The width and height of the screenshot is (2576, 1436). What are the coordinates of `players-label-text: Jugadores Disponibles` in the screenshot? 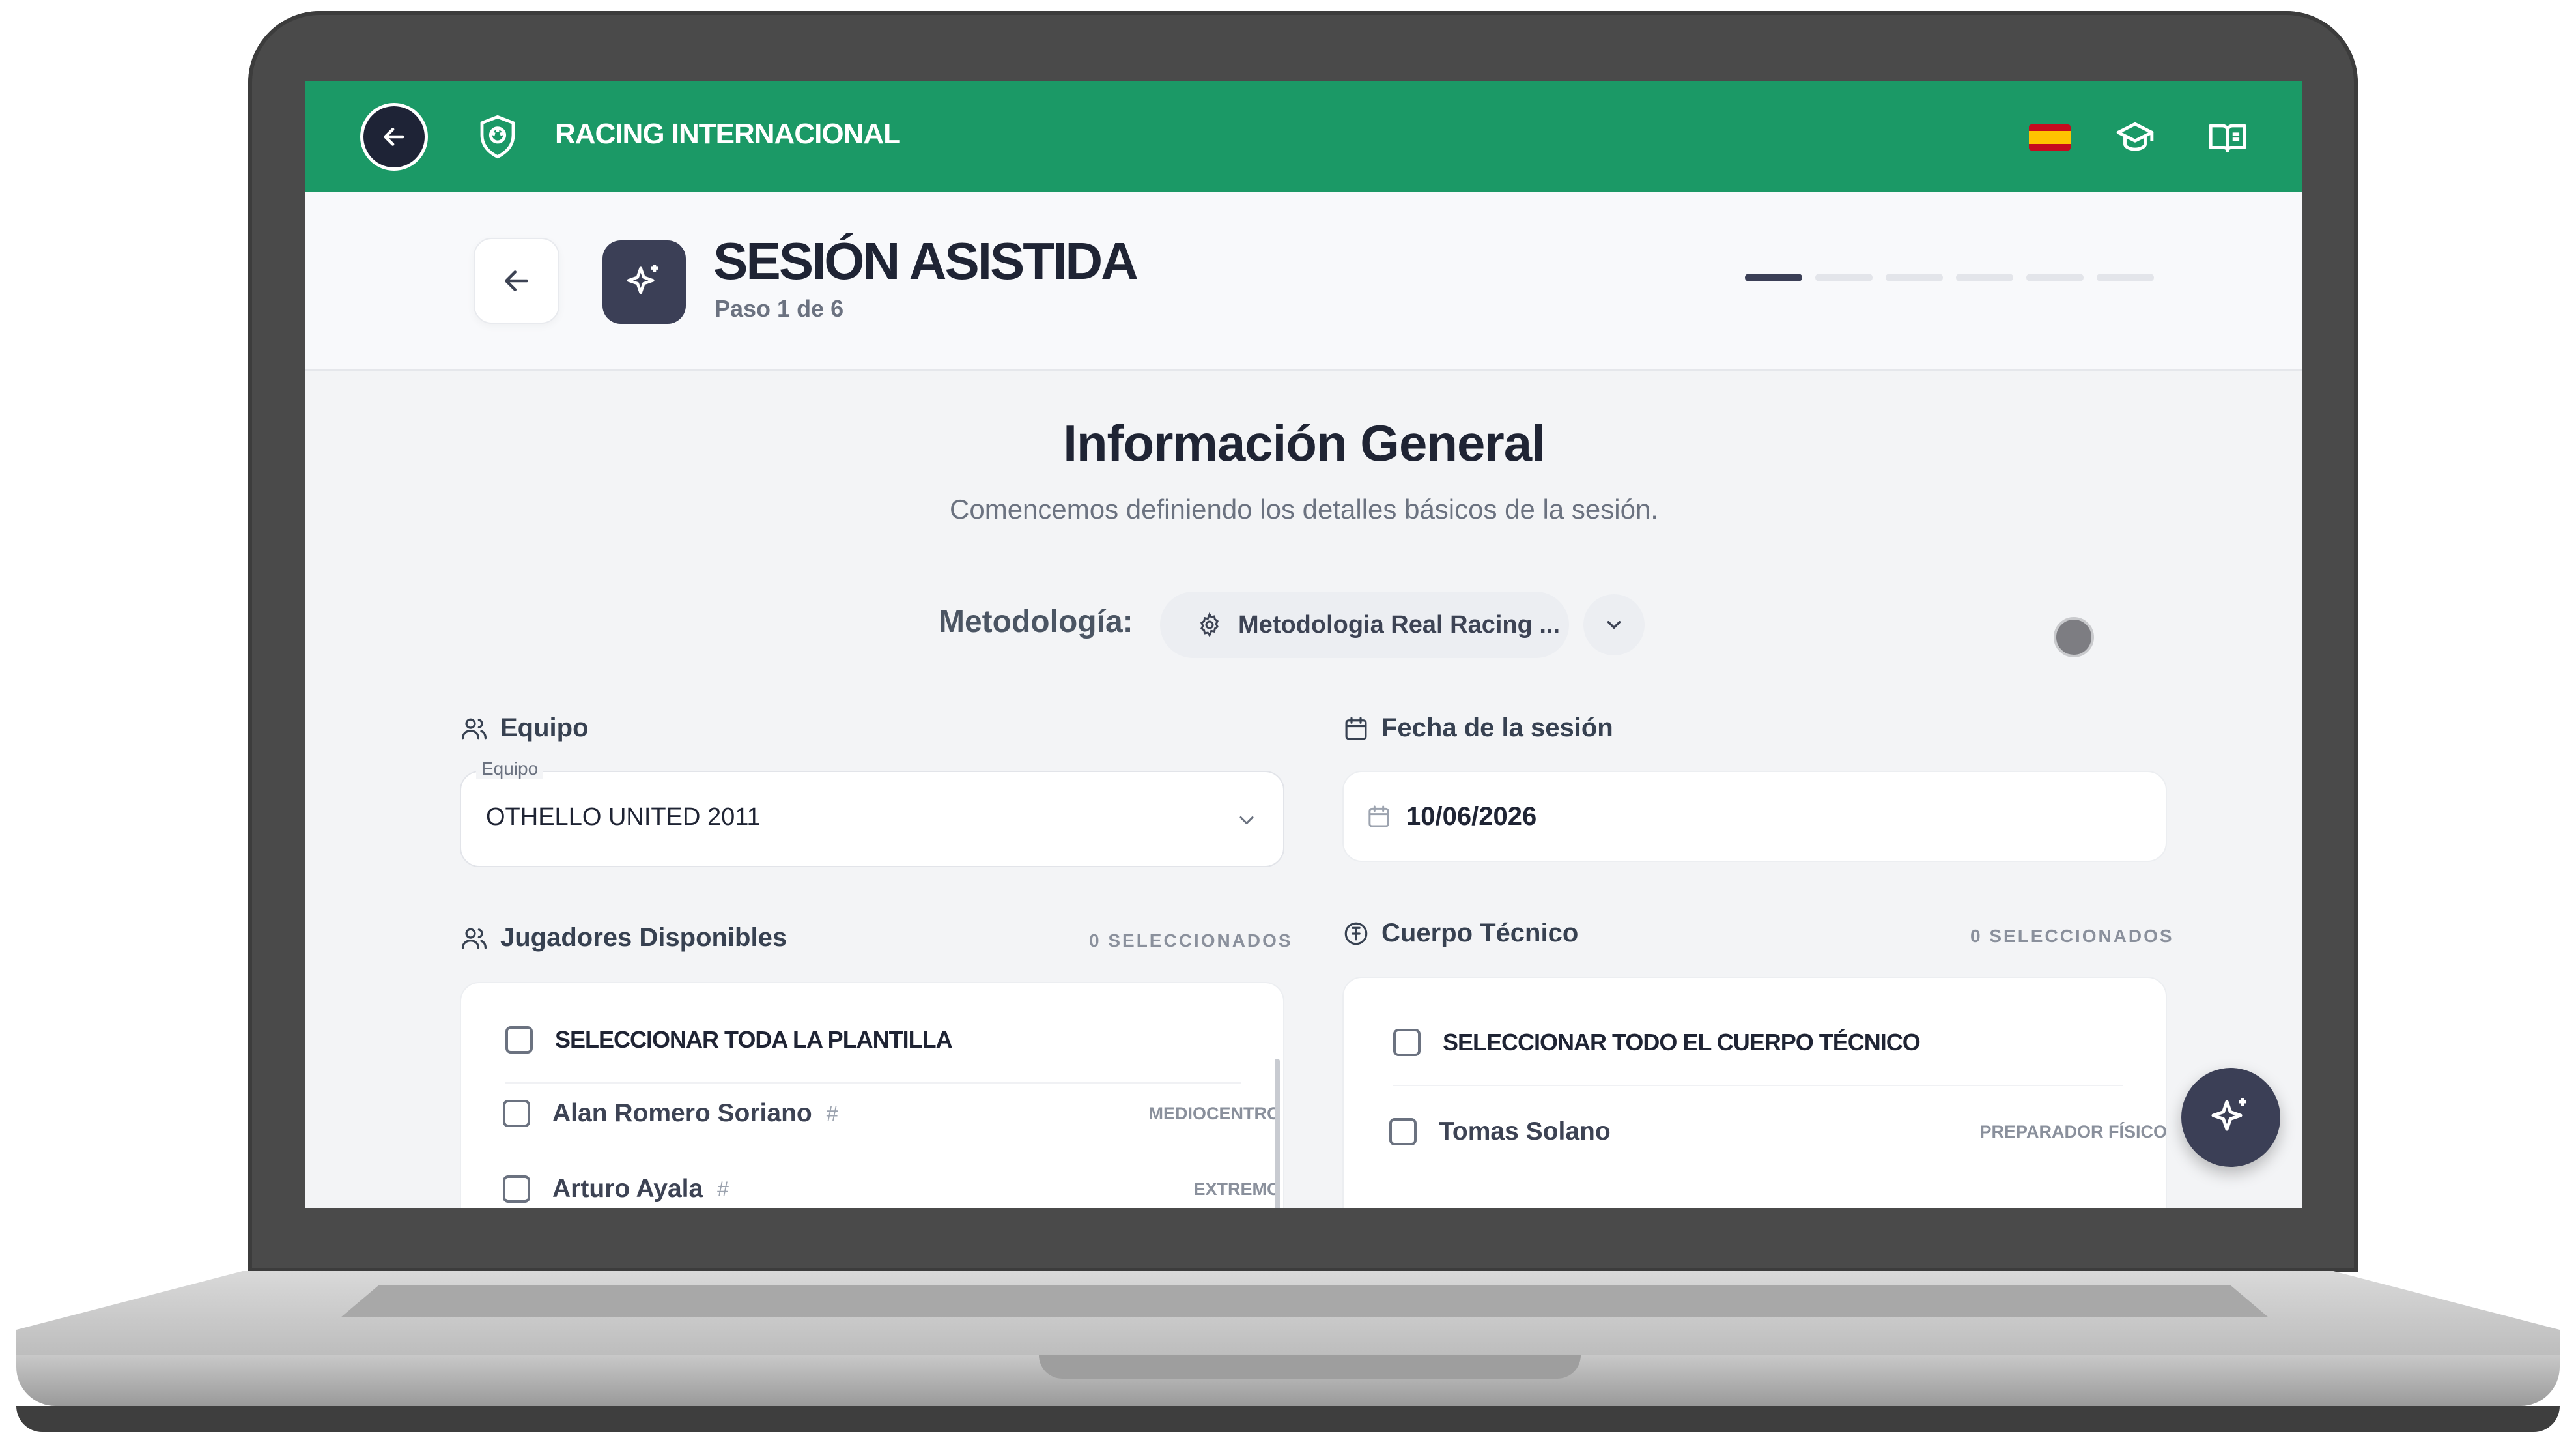 It's located at (643, 937).